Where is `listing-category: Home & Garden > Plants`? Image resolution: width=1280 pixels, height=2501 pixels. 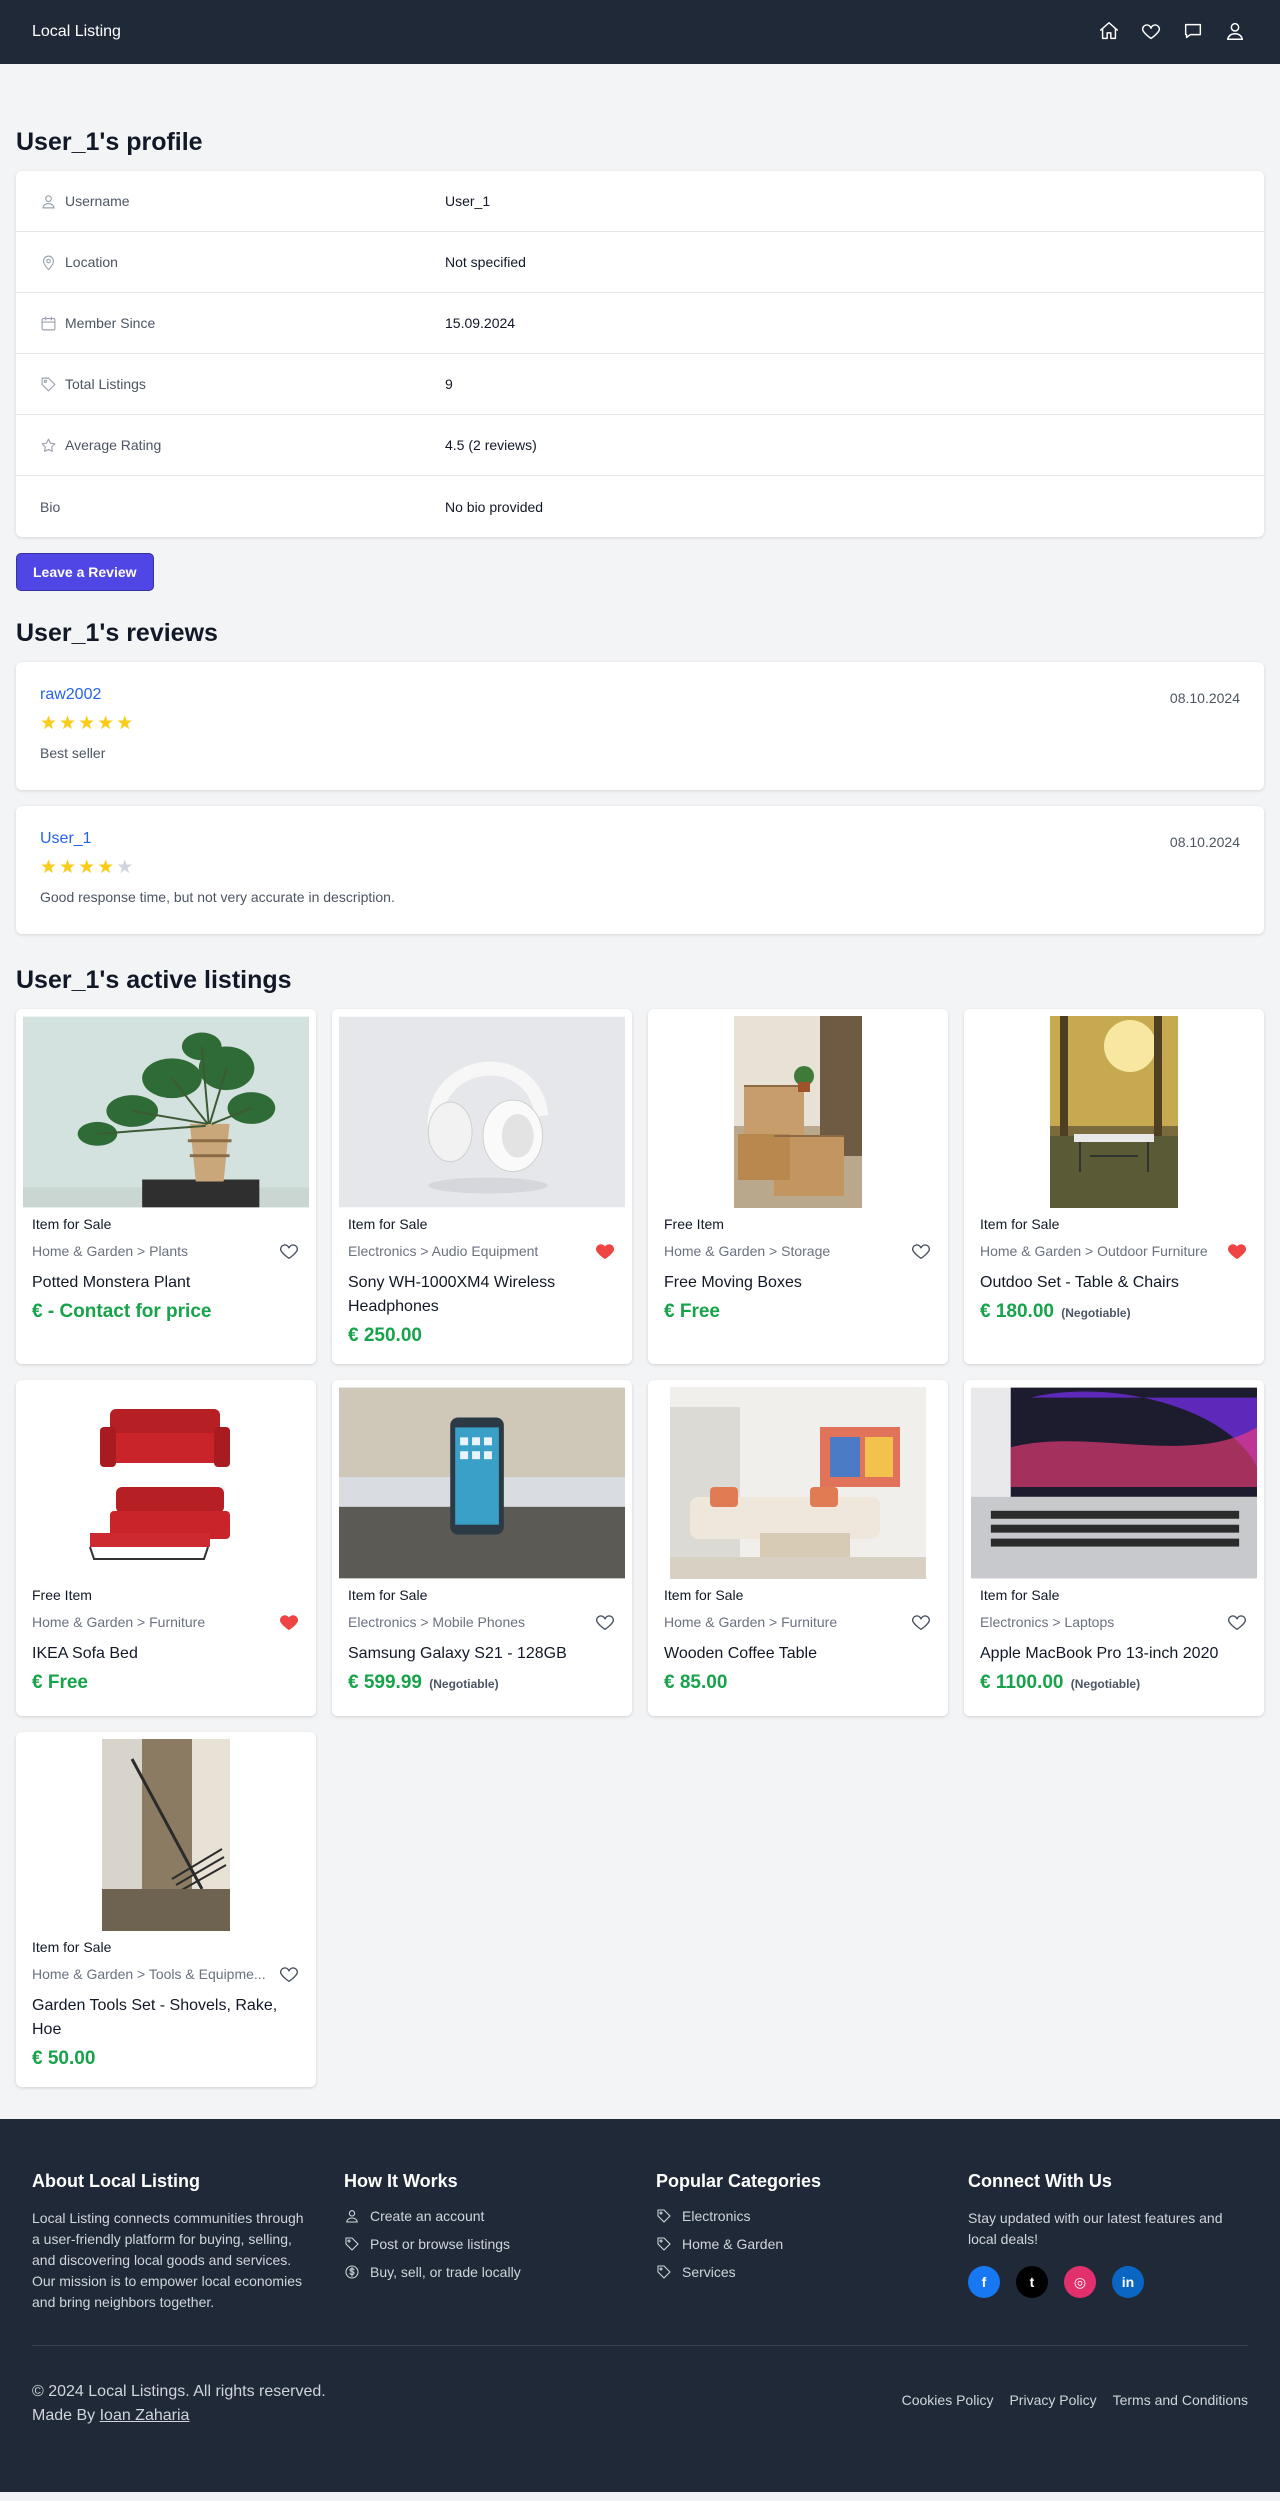 listing-category: Home & Garden > Plants is located at coordinates (110, 1251).